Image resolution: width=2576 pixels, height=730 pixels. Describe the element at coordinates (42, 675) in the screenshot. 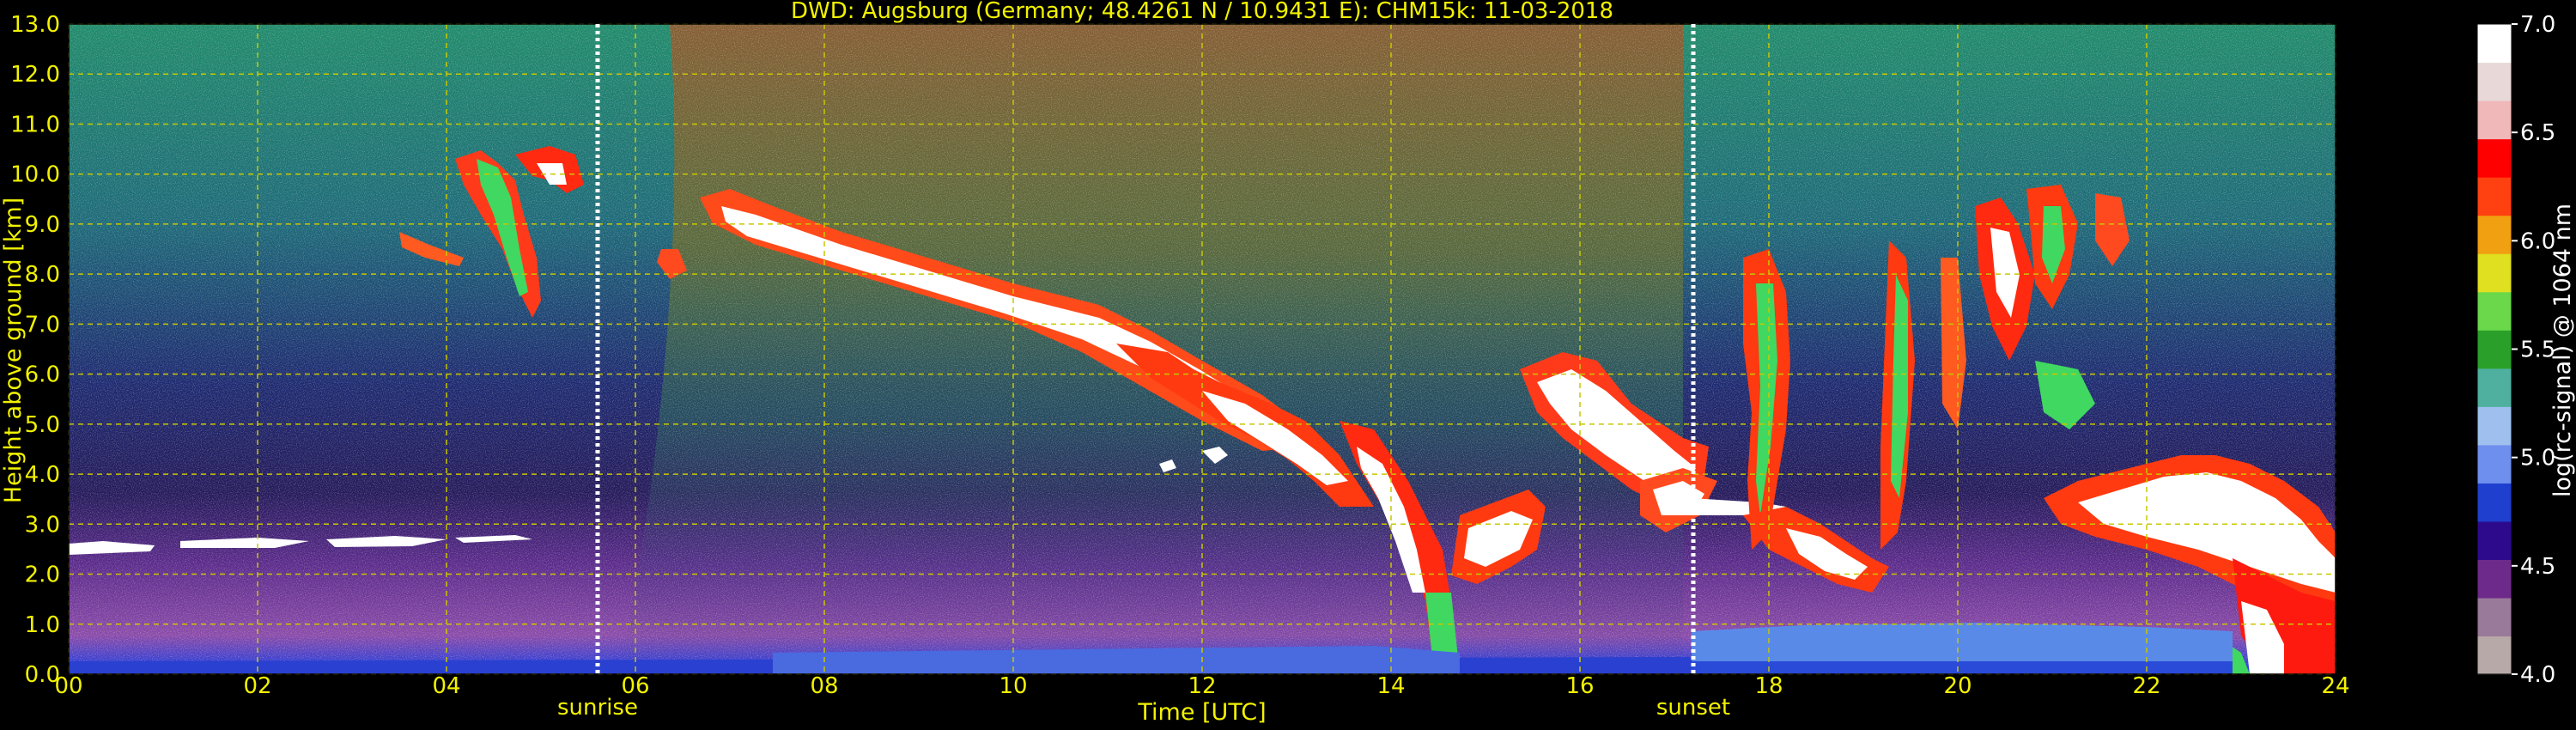

I see `y-tick-label: 0.0` at that location.